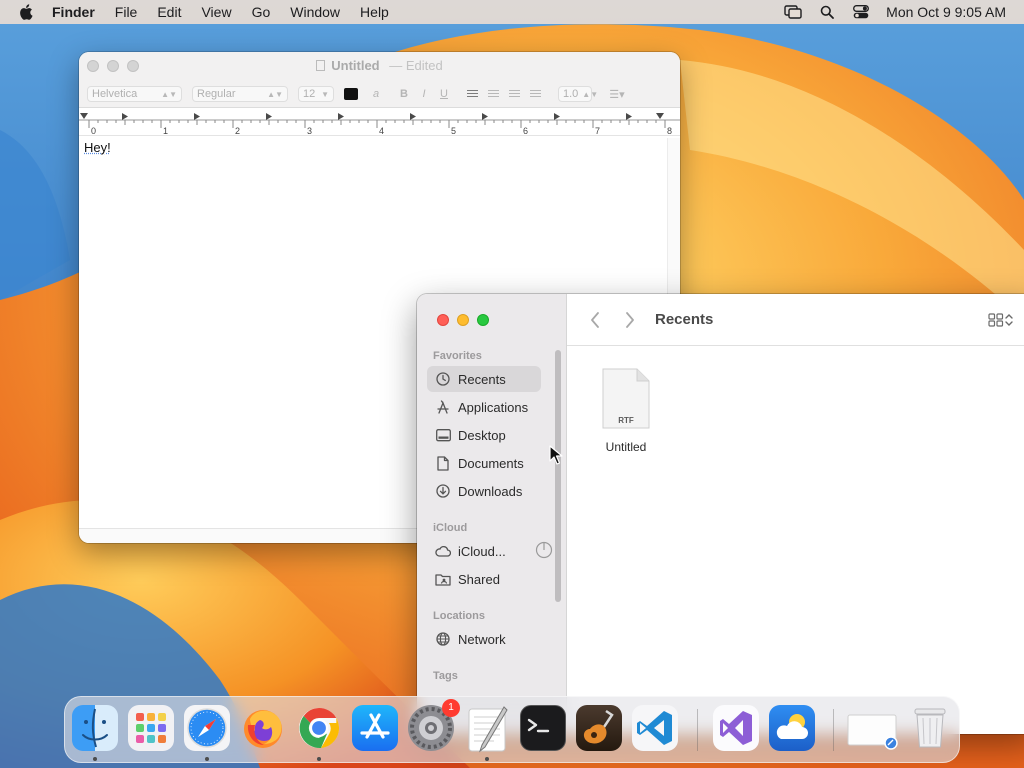 The height and width of the screenshot is (768, 1024). I want to click on dock-app-store-icon, so click(375, 728).